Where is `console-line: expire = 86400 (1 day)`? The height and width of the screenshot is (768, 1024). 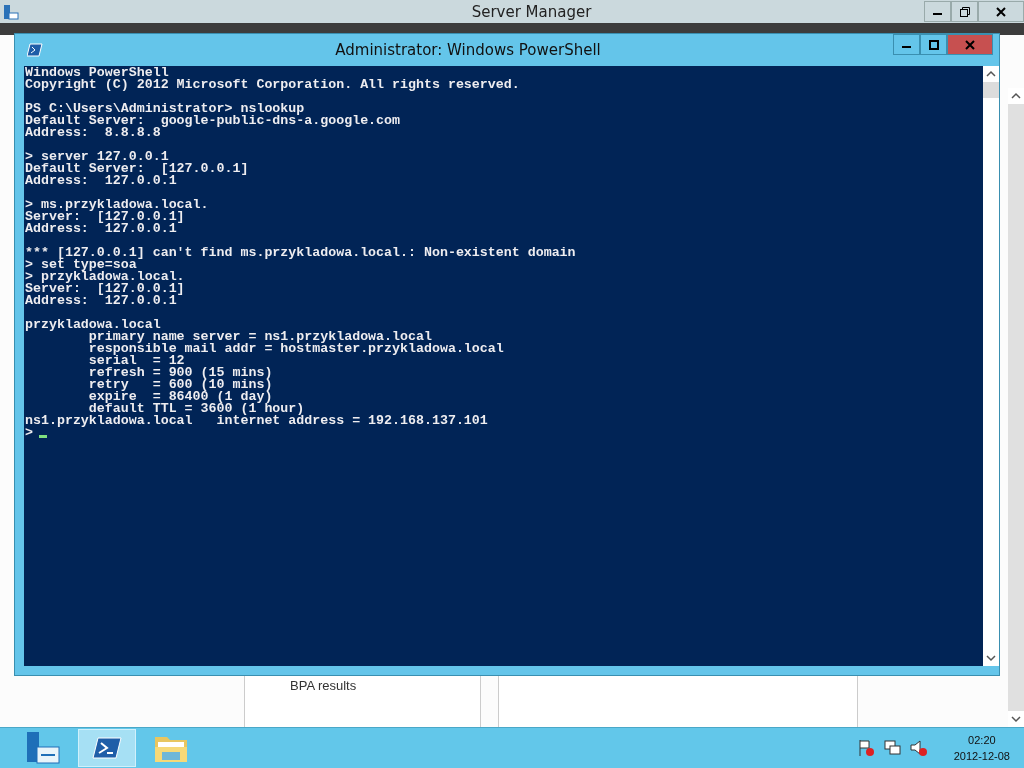
console-line: expire = 86400 (1 day) is located at coordinates (180, 397).